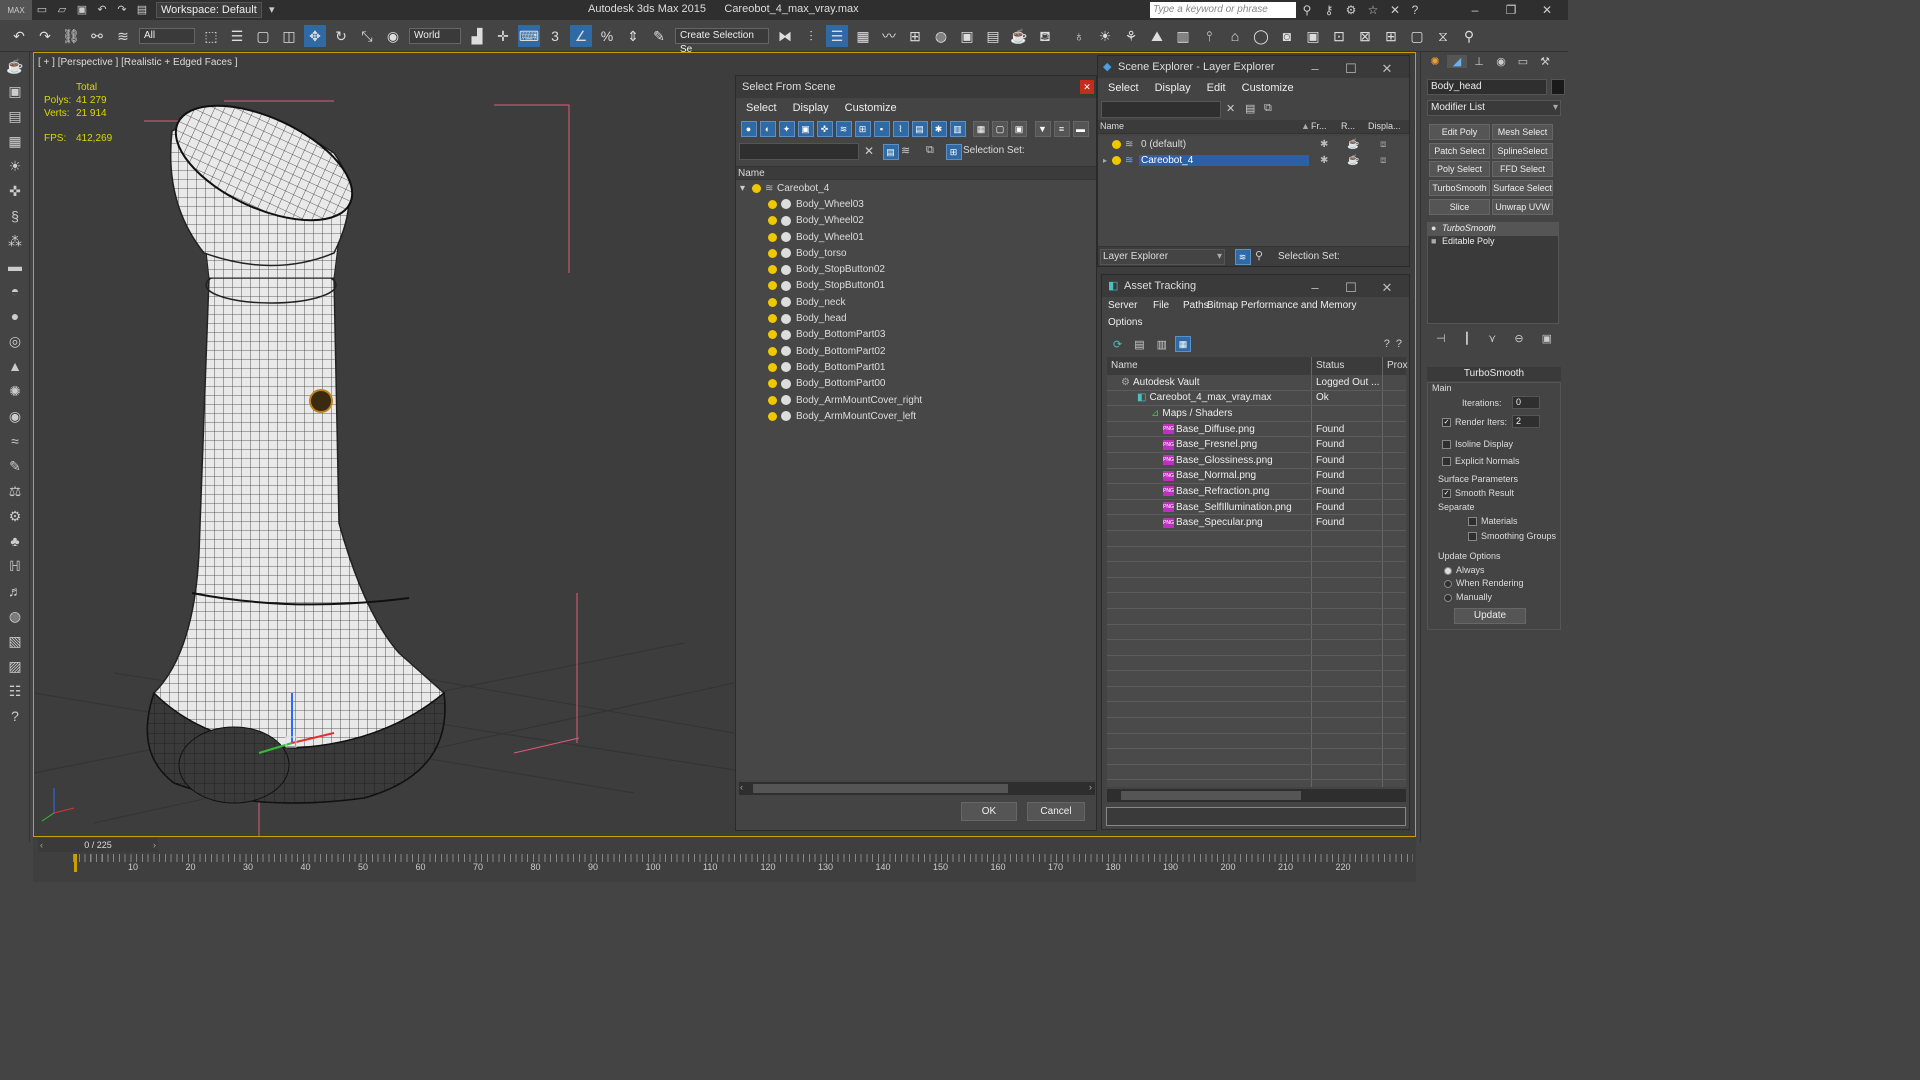 This screenshot has width=1920, height=1080. What do you see at coordinates (272, 10) in the screenshot?
I see `chevron-down-icon: ▾` at bounding box center [272, 10].